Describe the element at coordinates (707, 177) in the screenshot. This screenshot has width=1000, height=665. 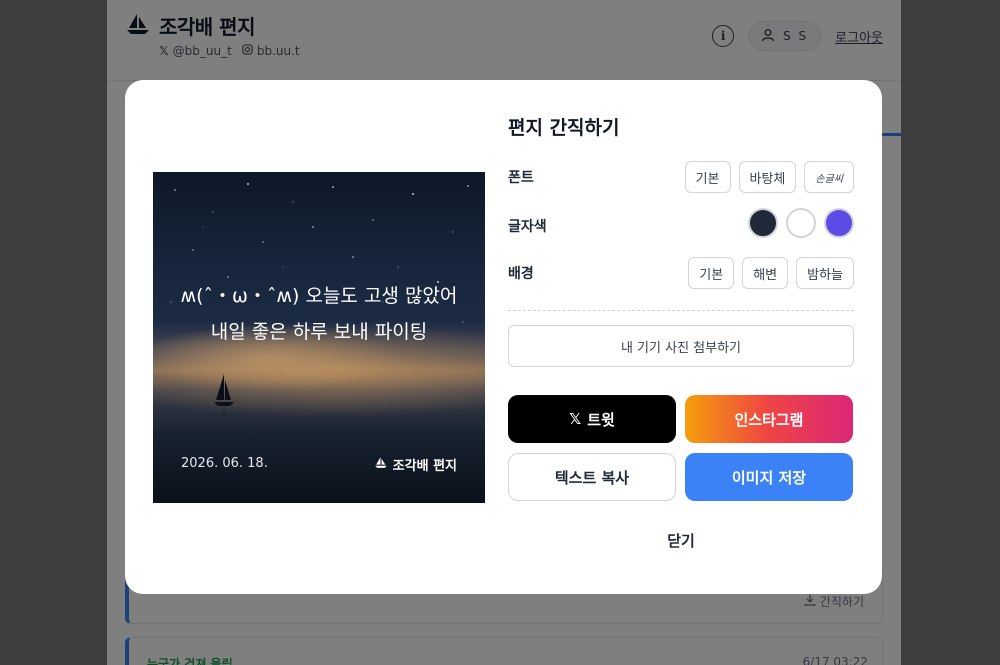
I see `font-option-default: 기본` at that location.